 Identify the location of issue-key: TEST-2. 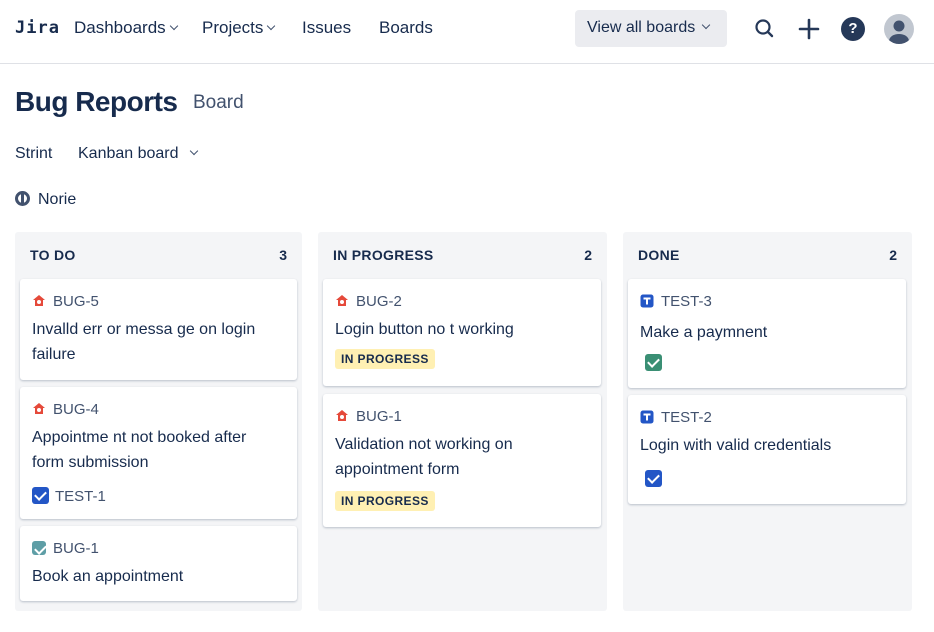
(676, 417).